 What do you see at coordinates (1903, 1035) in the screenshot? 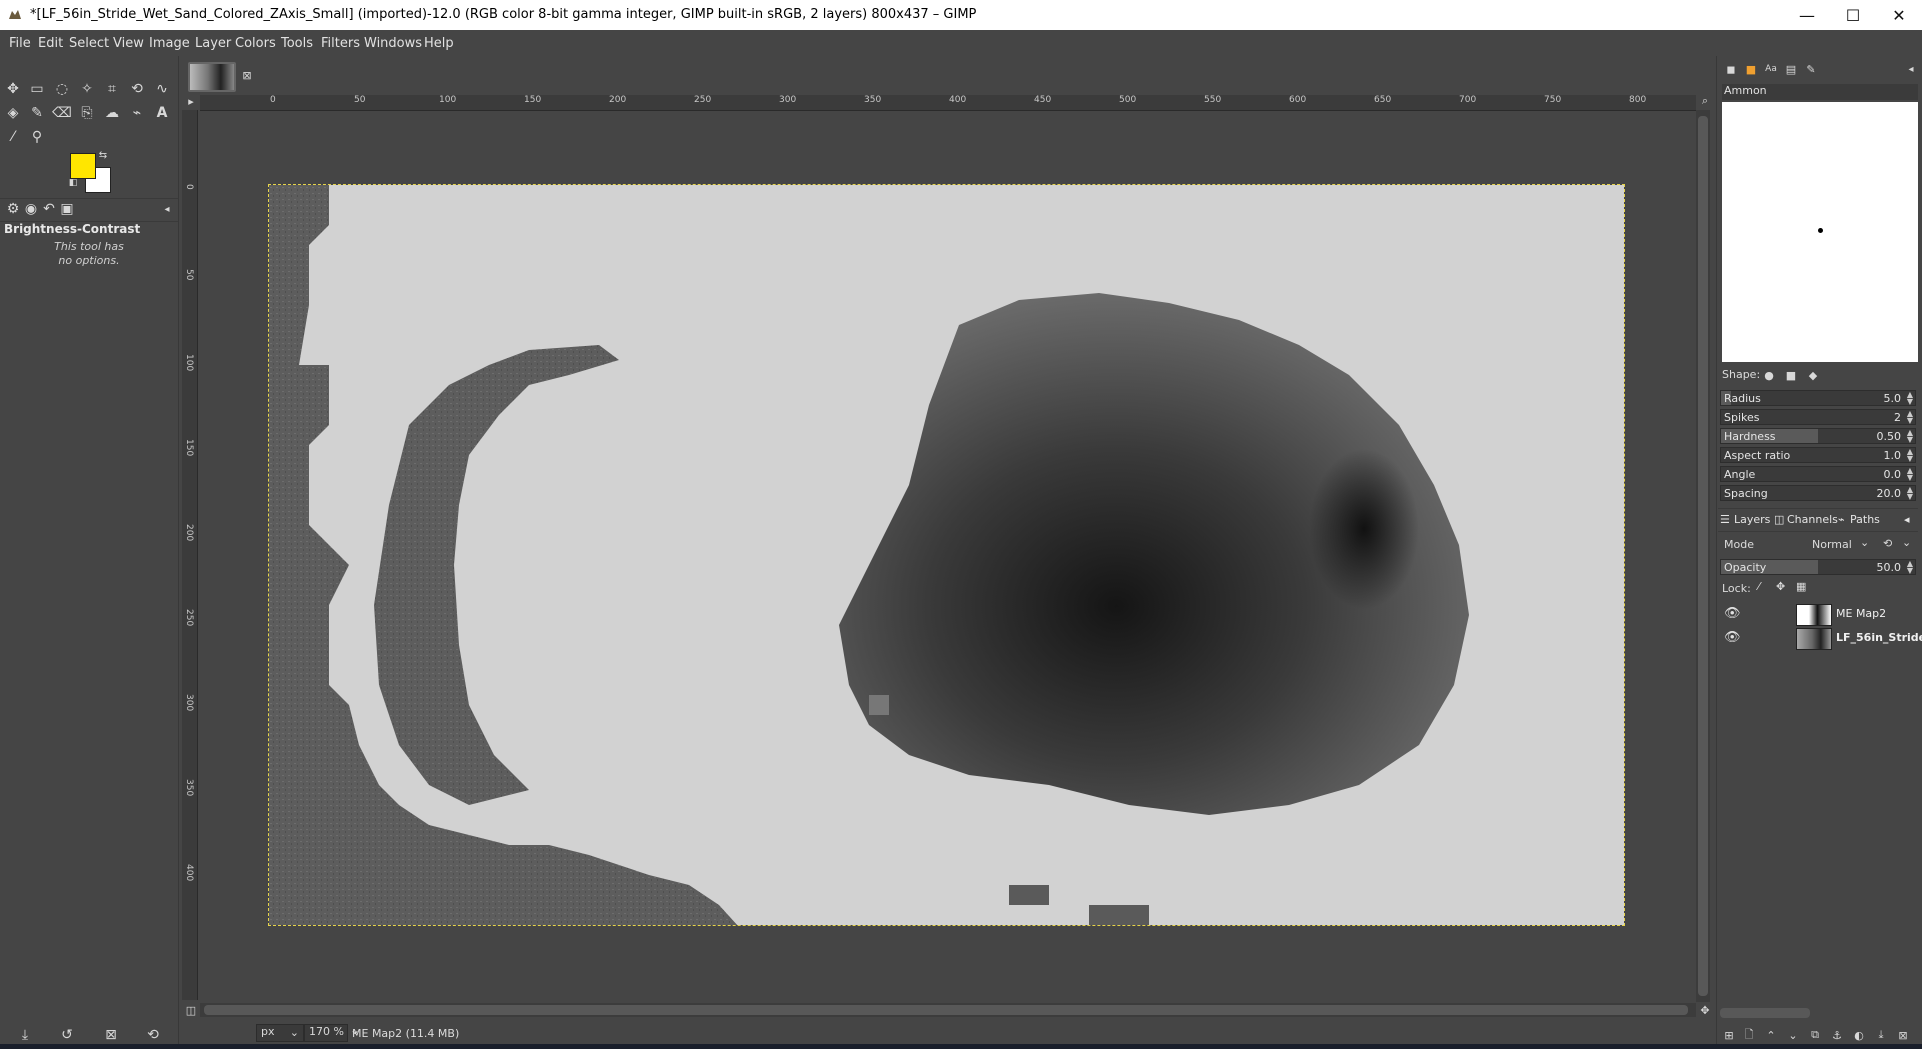
I see `delete-layer-icon: ⊠` at bounding box center [1903, 1035].